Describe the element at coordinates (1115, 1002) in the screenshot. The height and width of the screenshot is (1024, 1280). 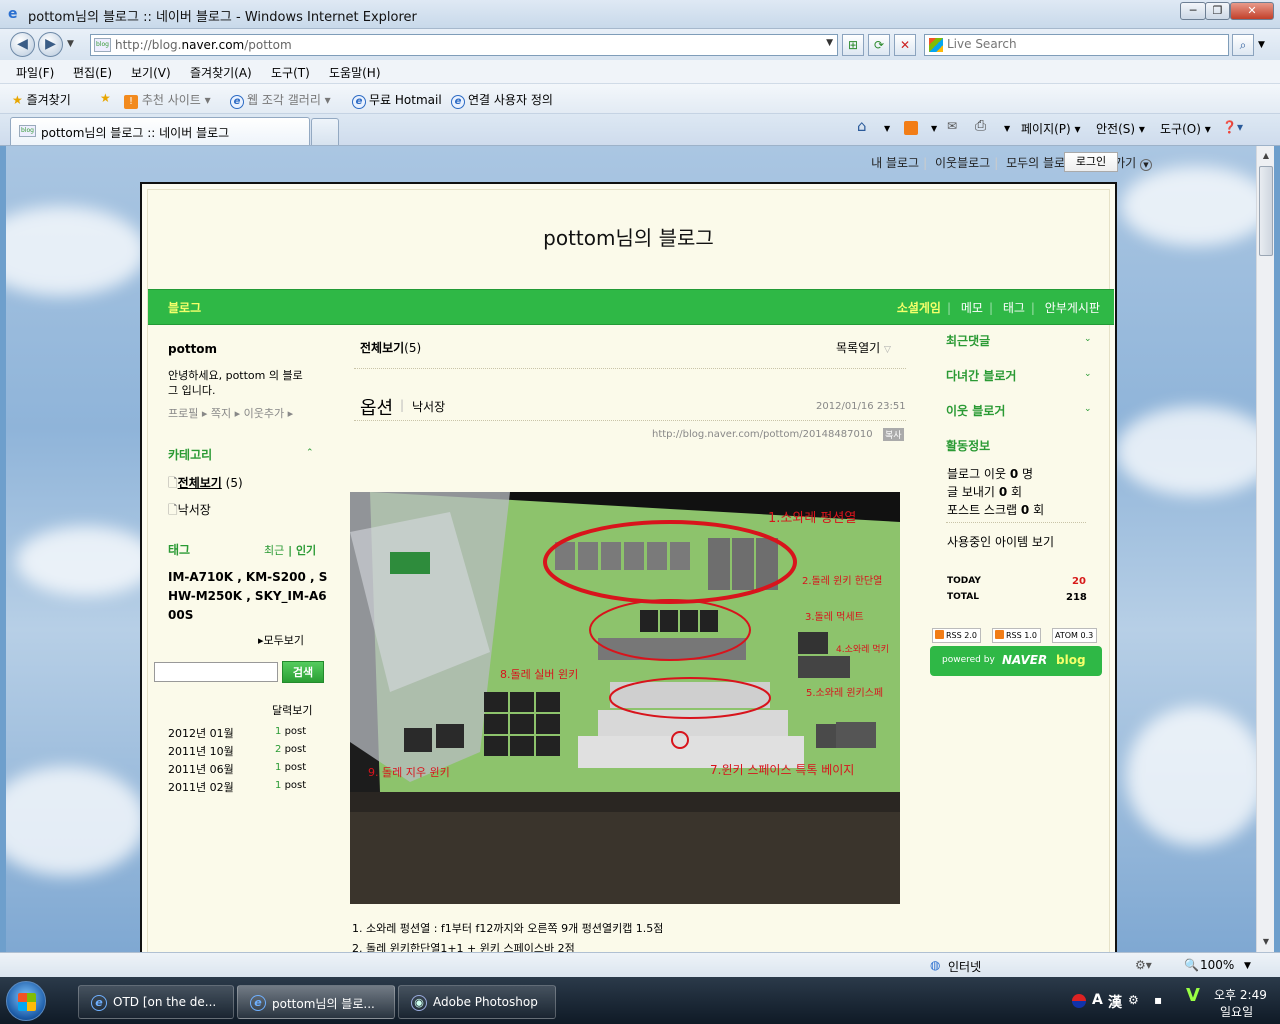
I see `ime-hanja-indicator: 漢` at that location.